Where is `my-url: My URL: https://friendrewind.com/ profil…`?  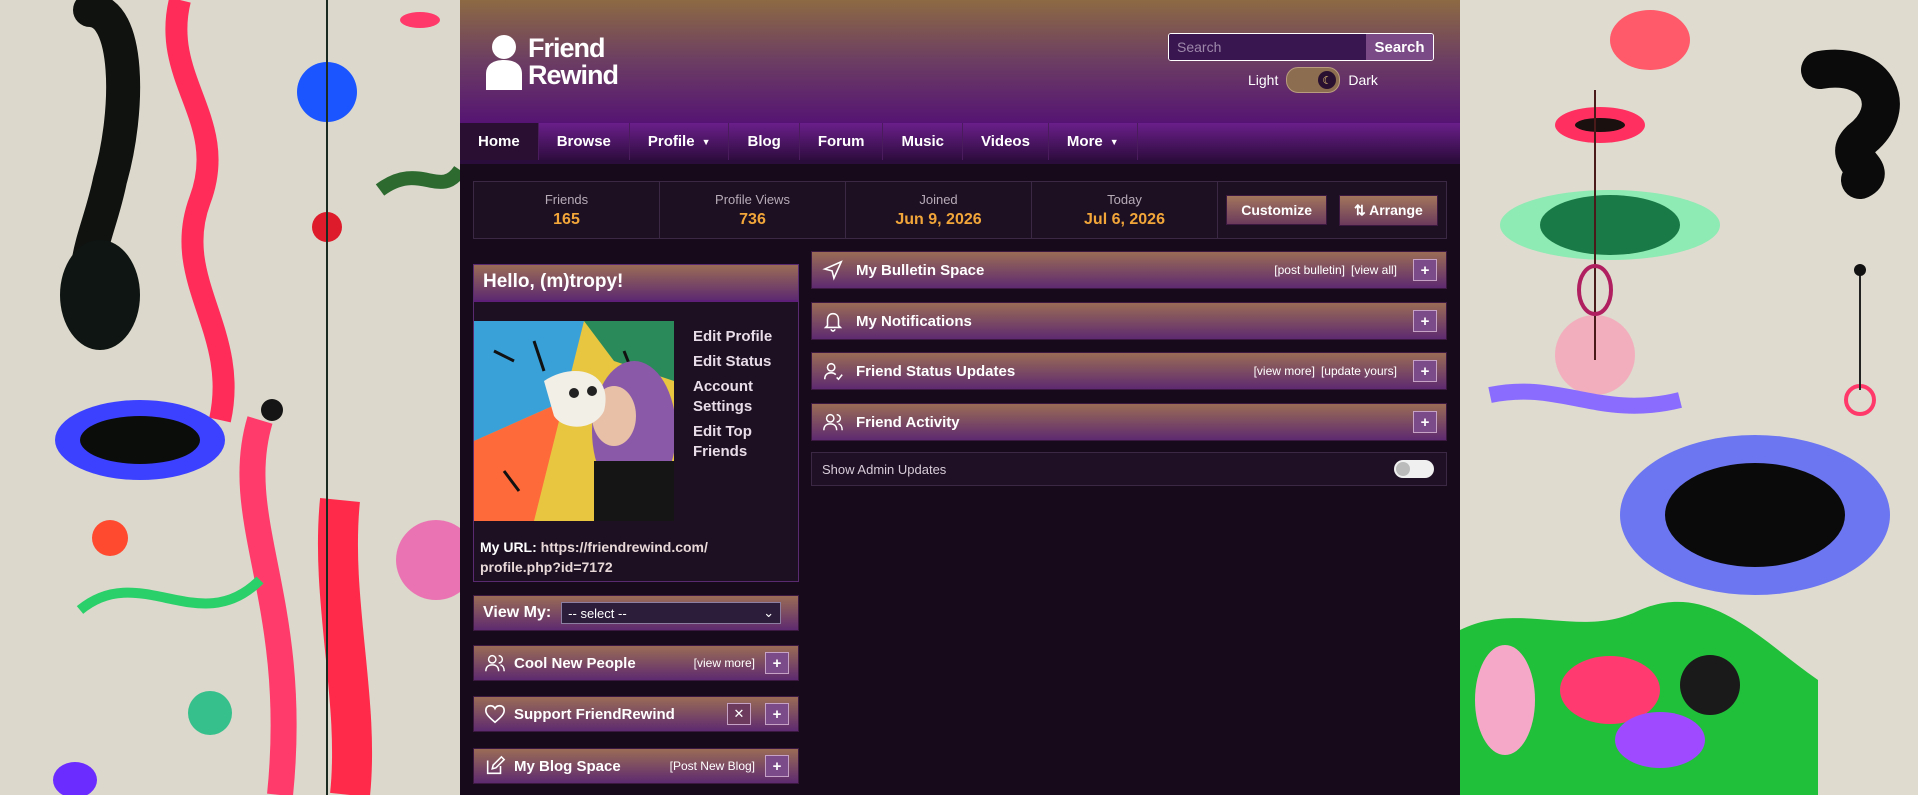
my-url: My URL: https://friendrewind.com/ profil… is located at coordinates (630, 557).